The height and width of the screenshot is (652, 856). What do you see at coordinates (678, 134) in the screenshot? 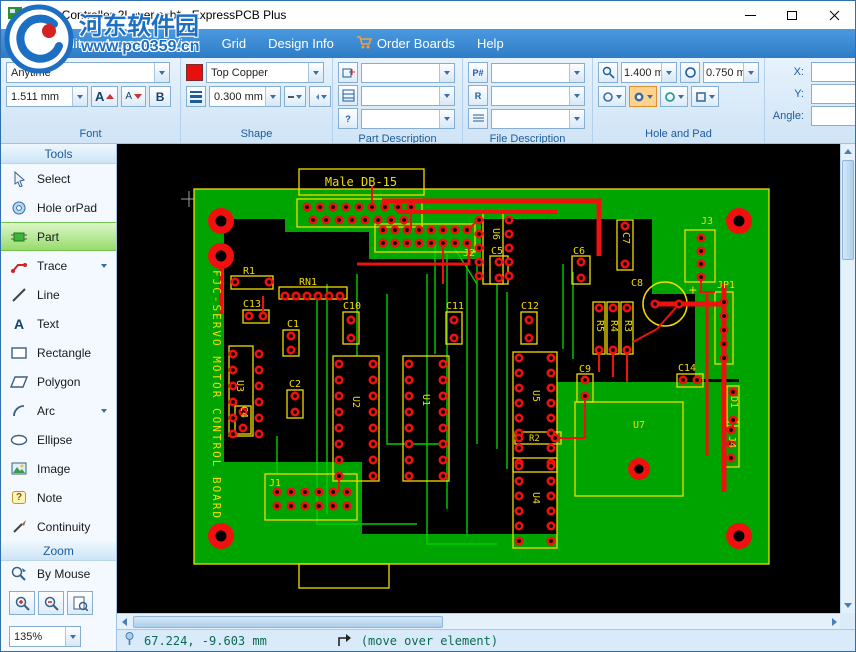
I see `hole-and-pad-group-label: Hole and Pad` at bounding box center [678, 134].